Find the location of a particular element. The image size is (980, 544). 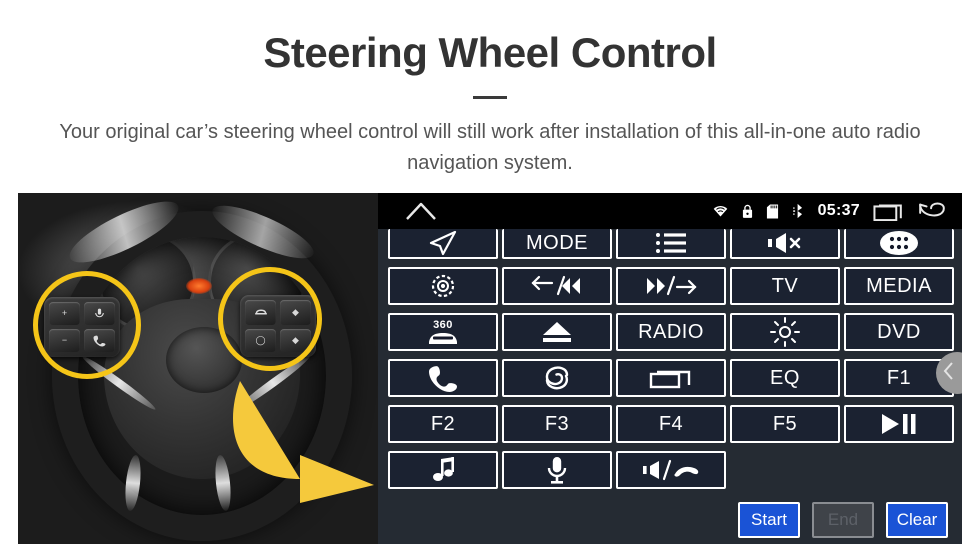

swc-button-f3: F3 is located at coordinates (557, 424).